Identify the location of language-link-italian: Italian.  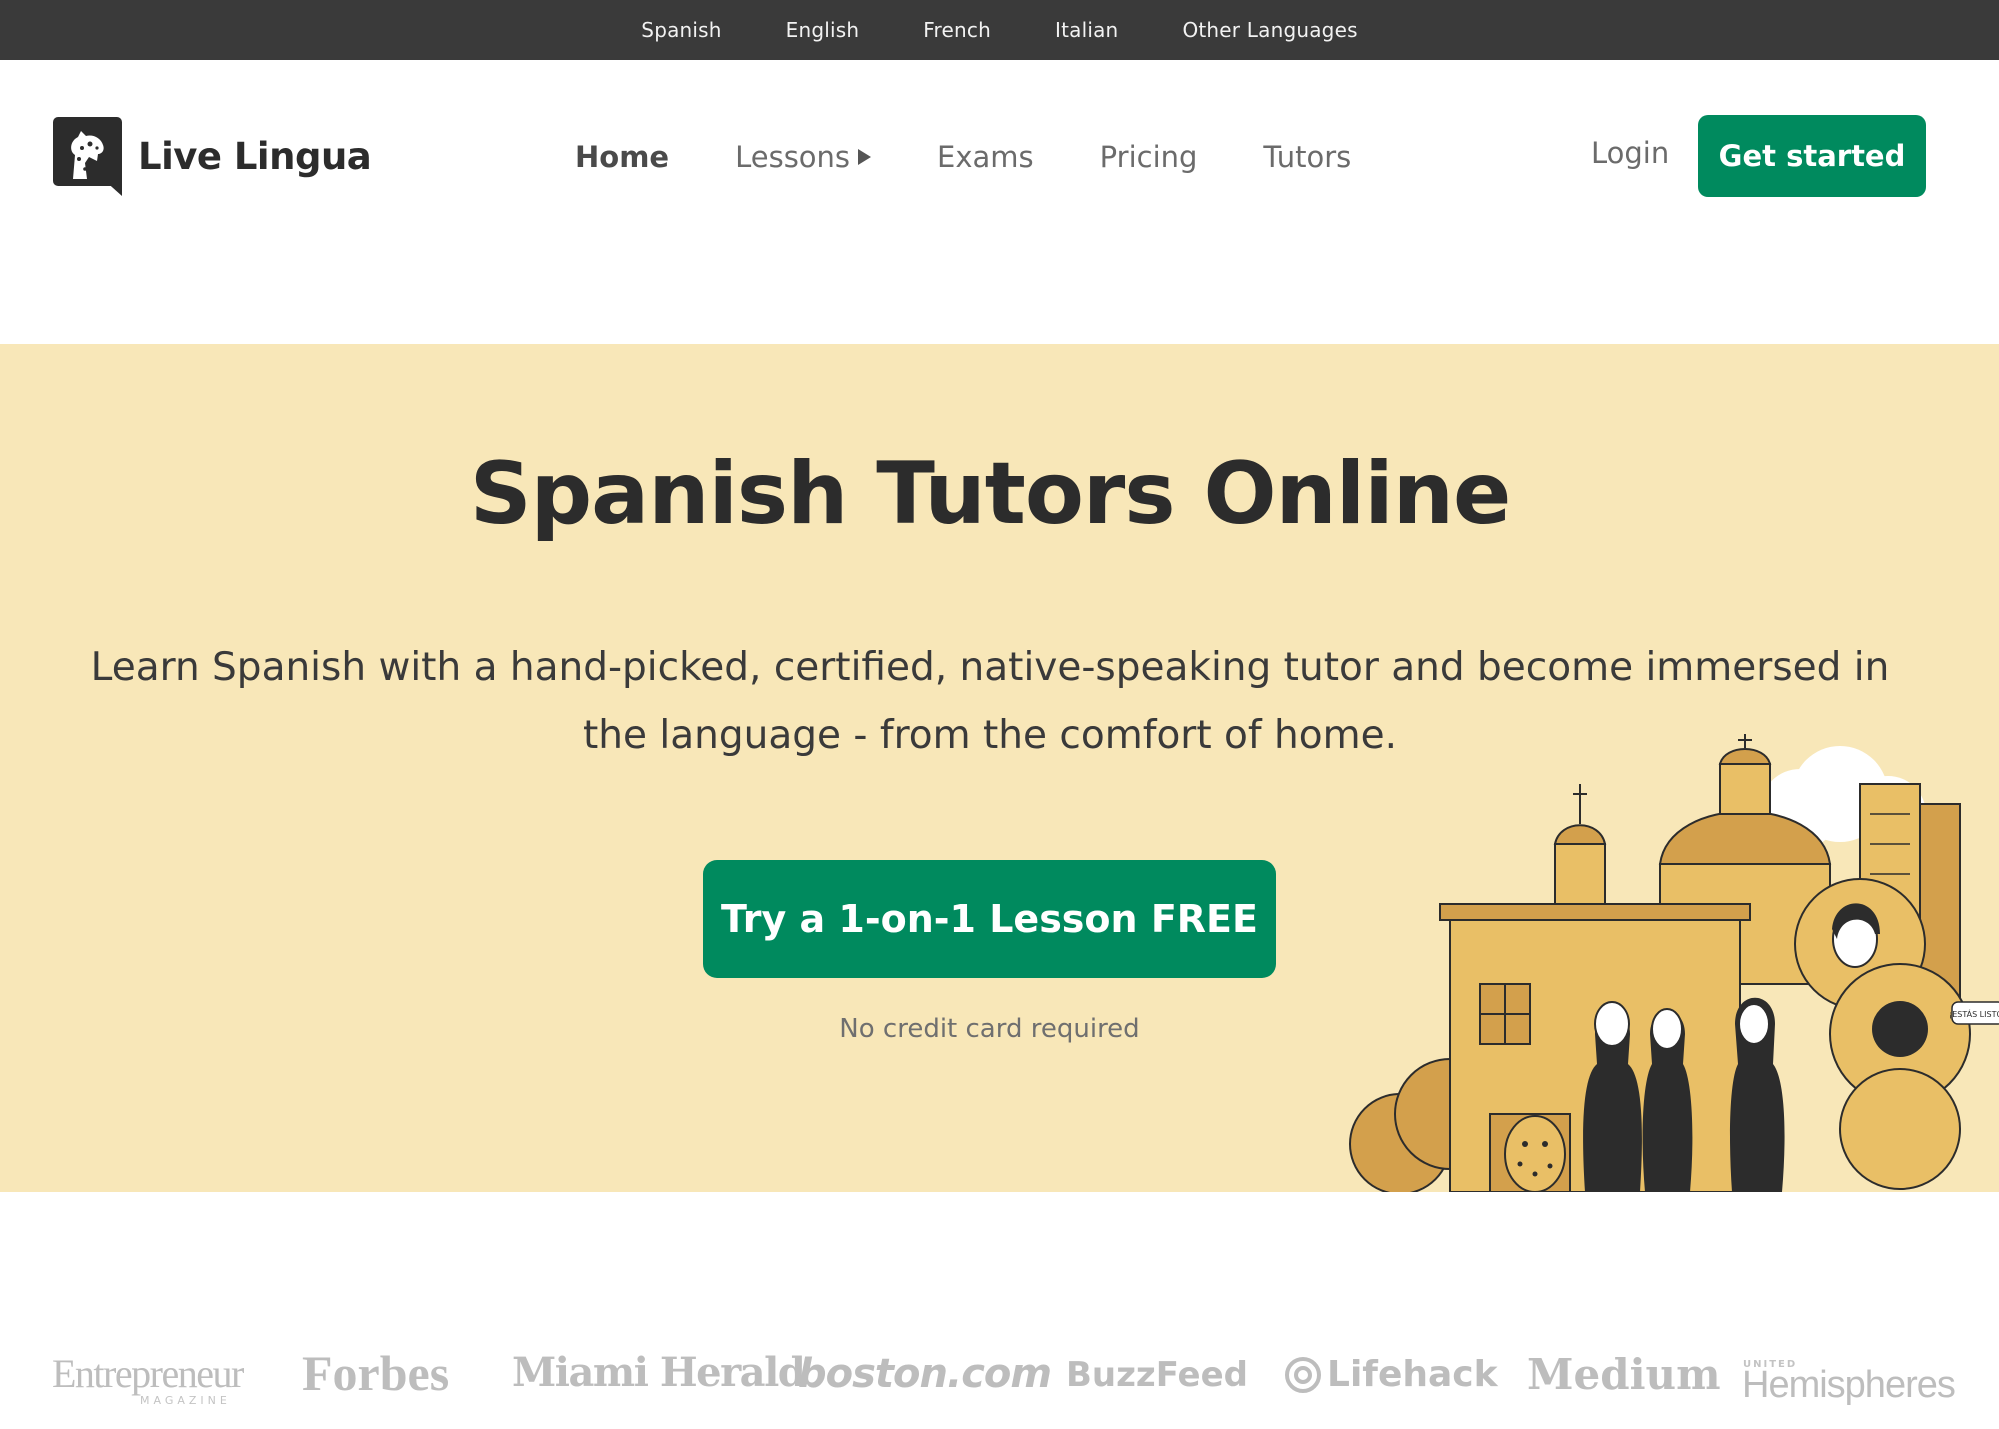
(1086, 30).